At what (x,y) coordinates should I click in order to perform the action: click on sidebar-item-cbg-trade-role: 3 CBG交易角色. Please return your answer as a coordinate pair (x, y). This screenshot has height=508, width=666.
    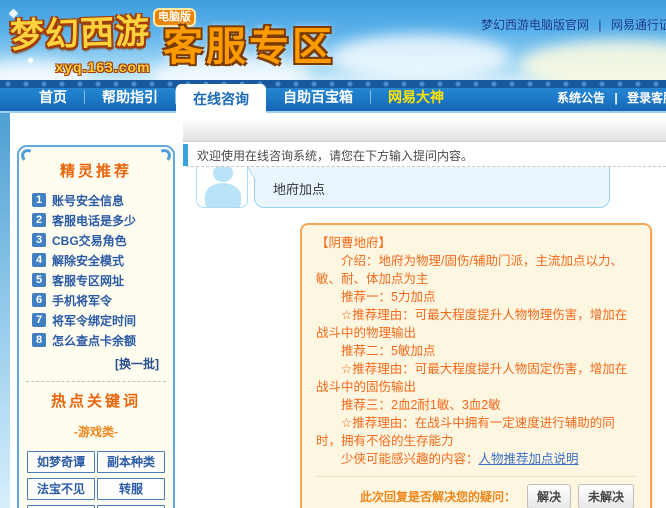
    Looking at the image, I should click on (102, 240).